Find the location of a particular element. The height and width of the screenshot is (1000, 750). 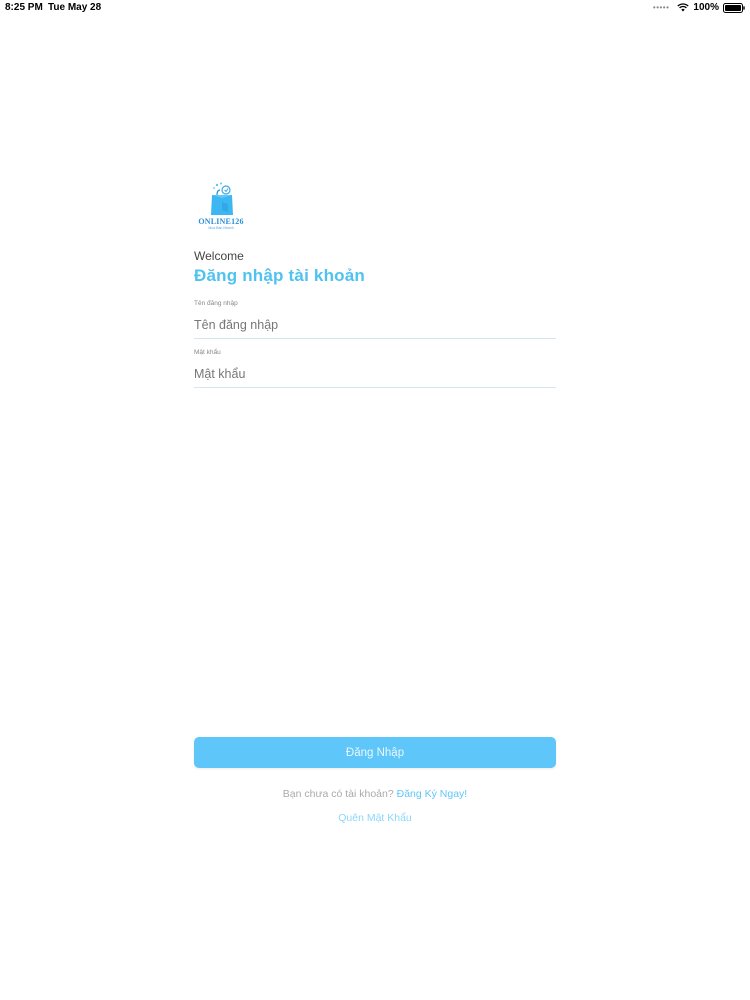

status-indicators: ••••• 100% is located at coordinates (699, 7).